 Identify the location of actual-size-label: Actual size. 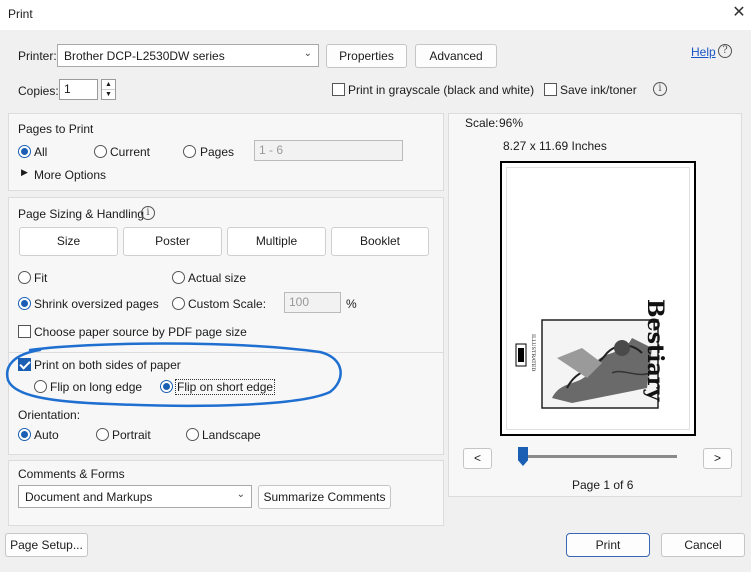
(217, 278).